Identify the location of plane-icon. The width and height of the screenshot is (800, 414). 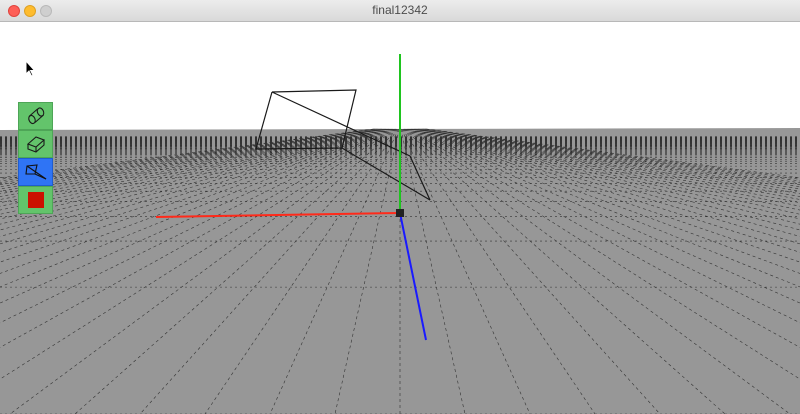
(35, 172).